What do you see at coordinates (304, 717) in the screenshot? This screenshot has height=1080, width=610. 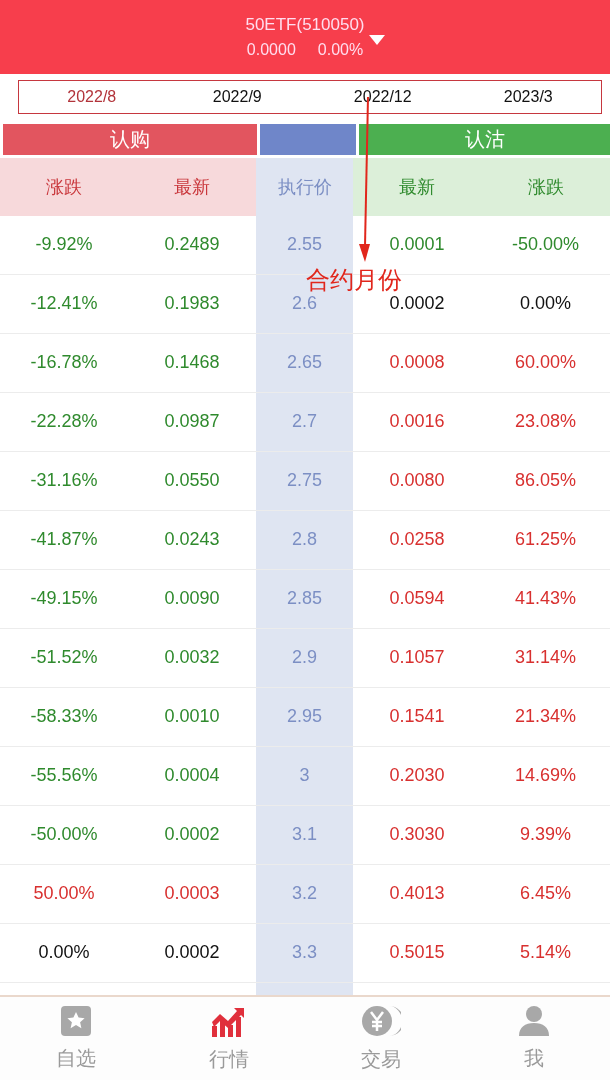 I see `strike-cell: 2.95` at bounding box center [304, 717].